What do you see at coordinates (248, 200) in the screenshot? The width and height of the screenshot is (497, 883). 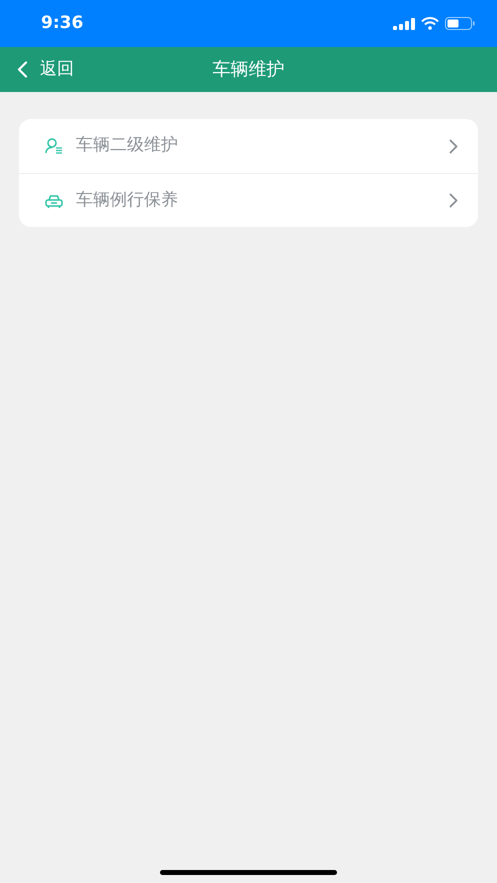 I see `menu-item: 车辆例行保养` at bounding box center [248, 200].